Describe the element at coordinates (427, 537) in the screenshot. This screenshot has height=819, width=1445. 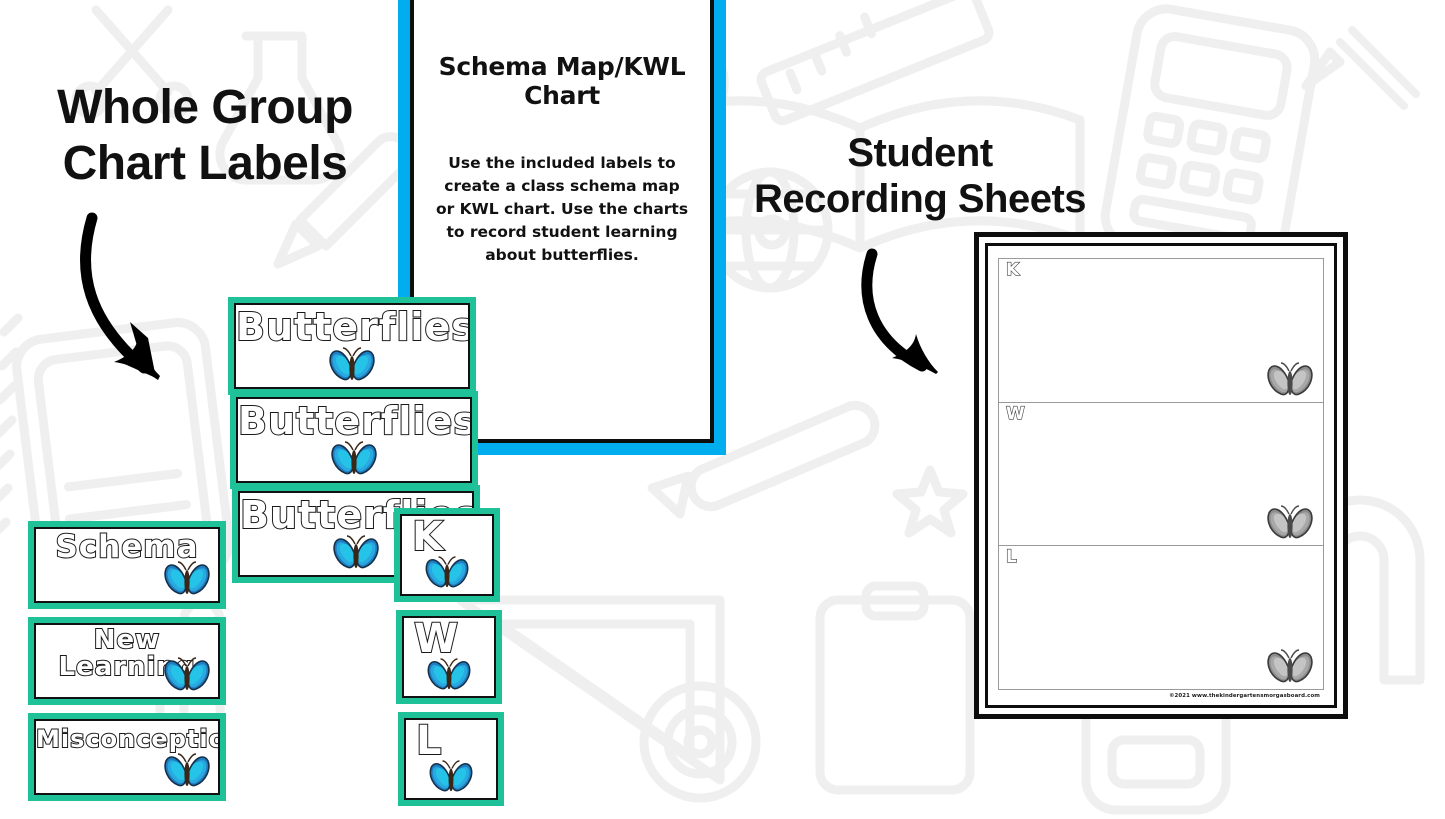
I see `card-letter-text: K` at that location.